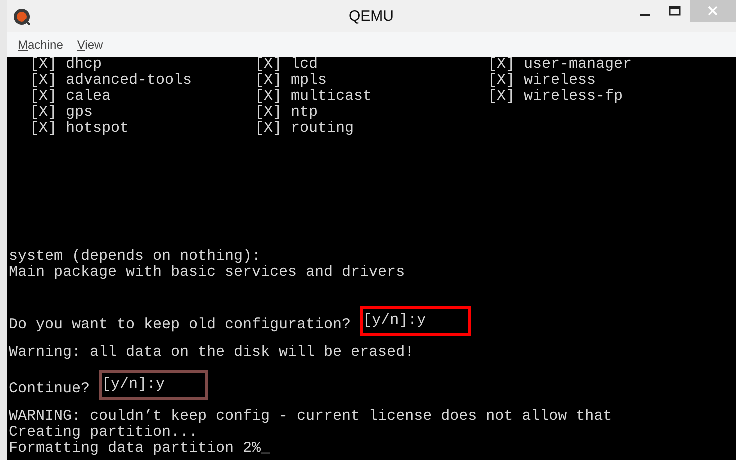 Image resolution: width=736 pixels, height=460 pixels. What do you see at coordinates (675, 11) in the screenshot?
I see `maximize-icon` at bounding box center [675, 11].